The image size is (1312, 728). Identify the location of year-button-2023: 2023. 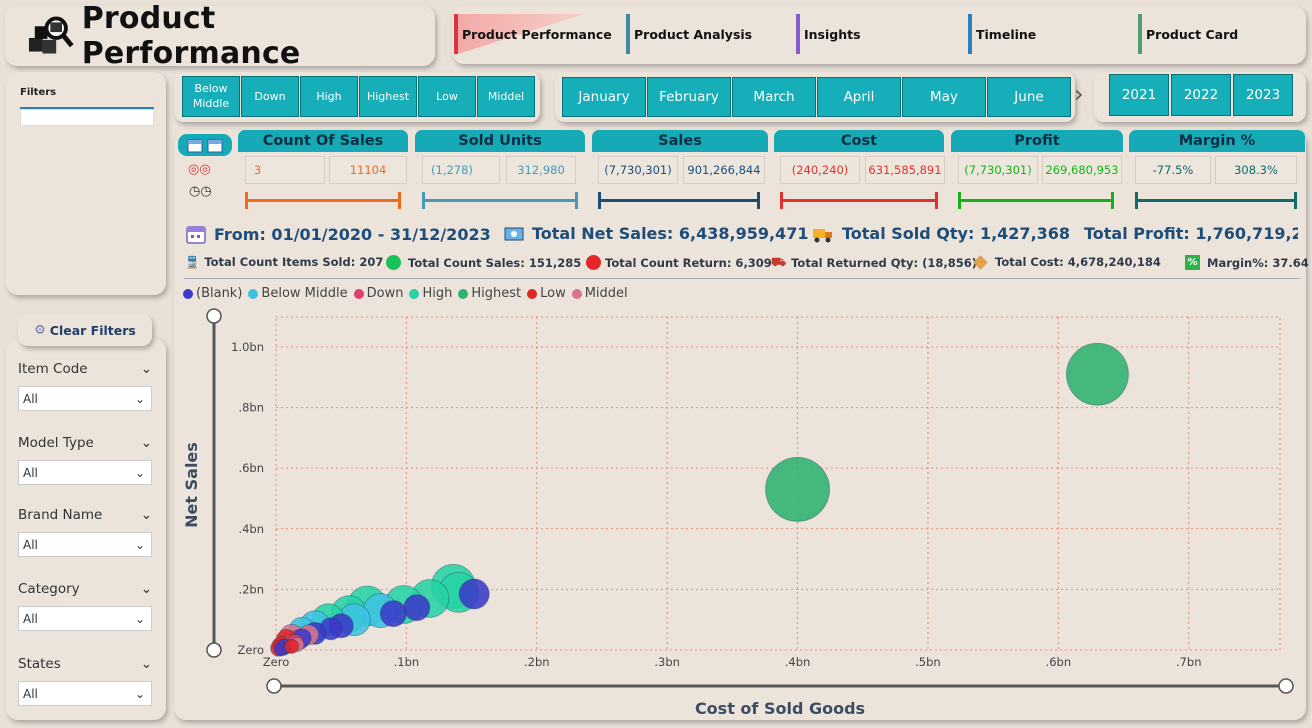
(1263, 95).